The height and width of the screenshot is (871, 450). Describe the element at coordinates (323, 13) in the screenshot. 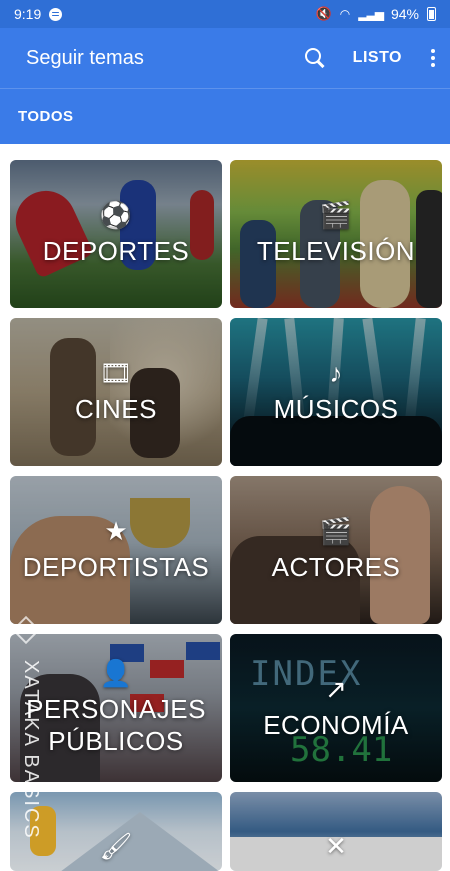

I see `mute-icon: 🔇` at that location.